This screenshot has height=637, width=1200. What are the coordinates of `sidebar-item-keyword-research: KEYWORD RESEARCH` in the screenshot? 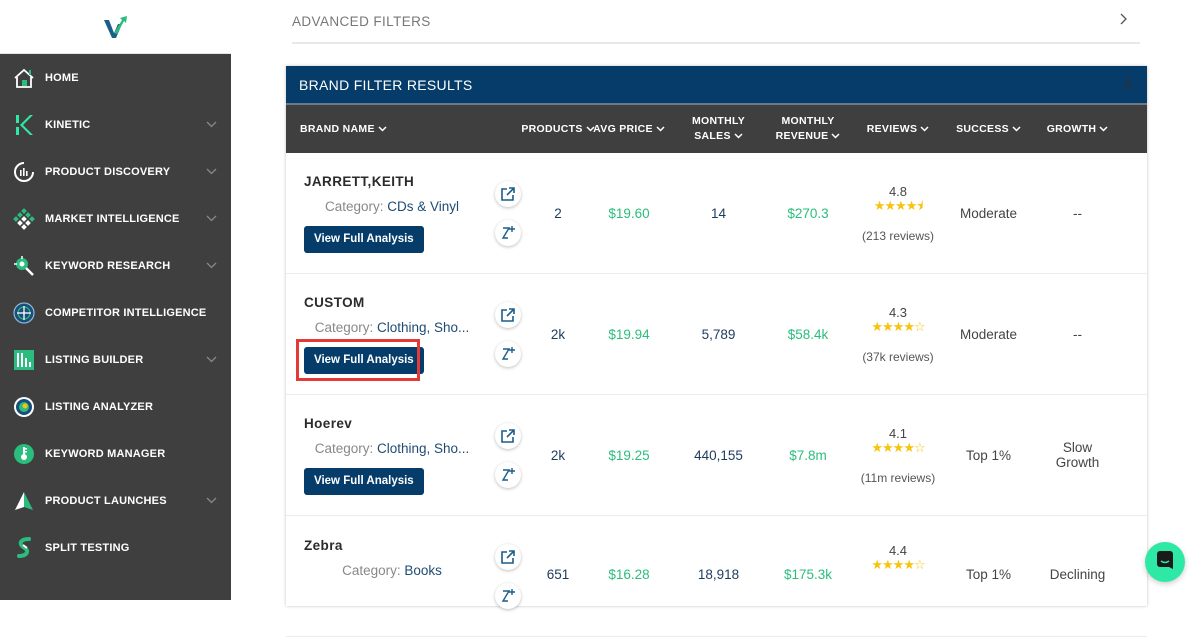 It's located at (115, 265).